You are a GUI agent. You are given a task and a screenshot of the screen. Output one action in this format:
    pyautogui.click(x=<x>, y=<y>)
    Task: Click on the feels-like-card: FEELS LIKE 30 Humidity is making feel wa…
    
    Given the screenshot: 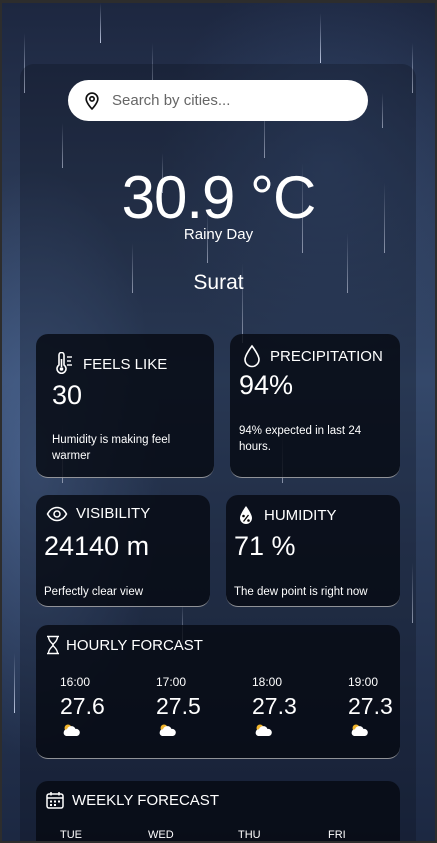 What is the action you would take?
    pyautogui.click(x=125, y=406)
    